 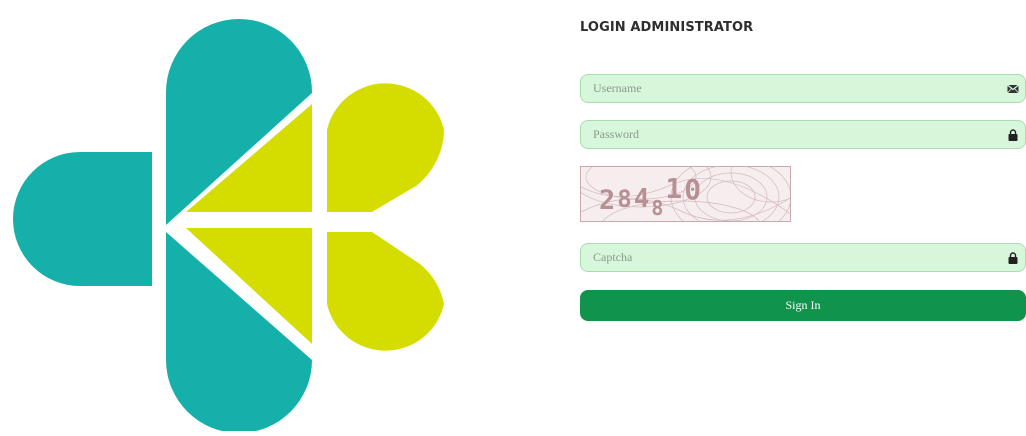 What do you see at coordinates (642, 199) in the screenshot?
I see `captcha-digit: 4` at bounding box center [642, 199].